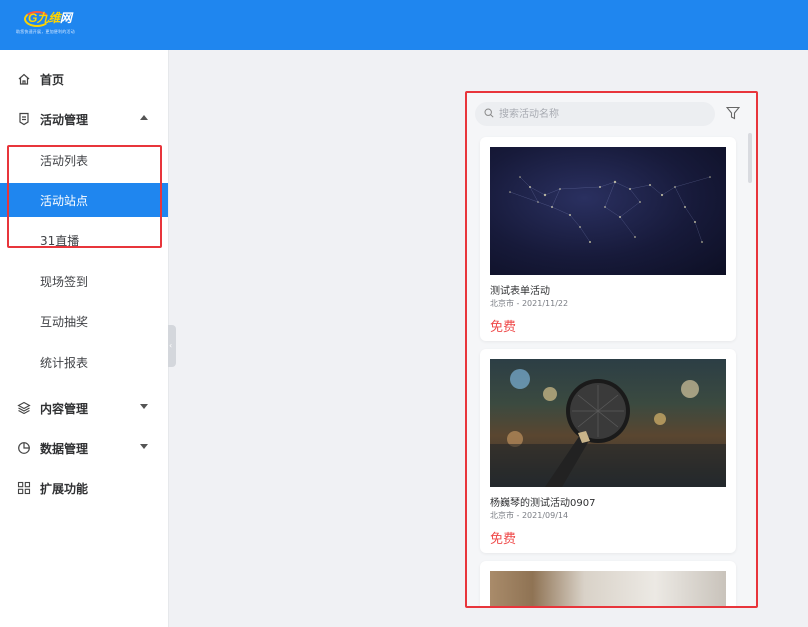  Describe the element at coordinates (64, 322) in the screenshot. I see `sidebar-subitem-label: 互动抽奖` at that location.